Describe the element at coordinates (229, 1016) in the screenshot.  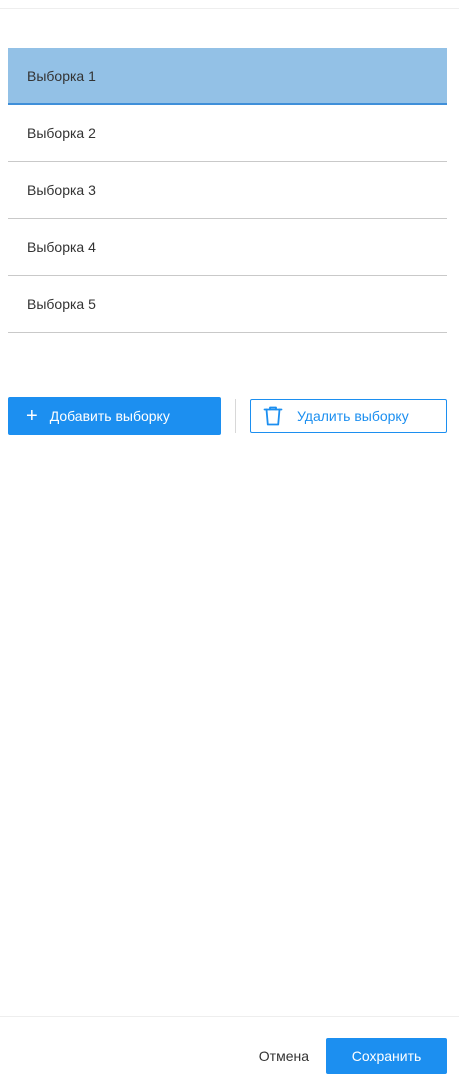
I see `footer-divider` at that location.